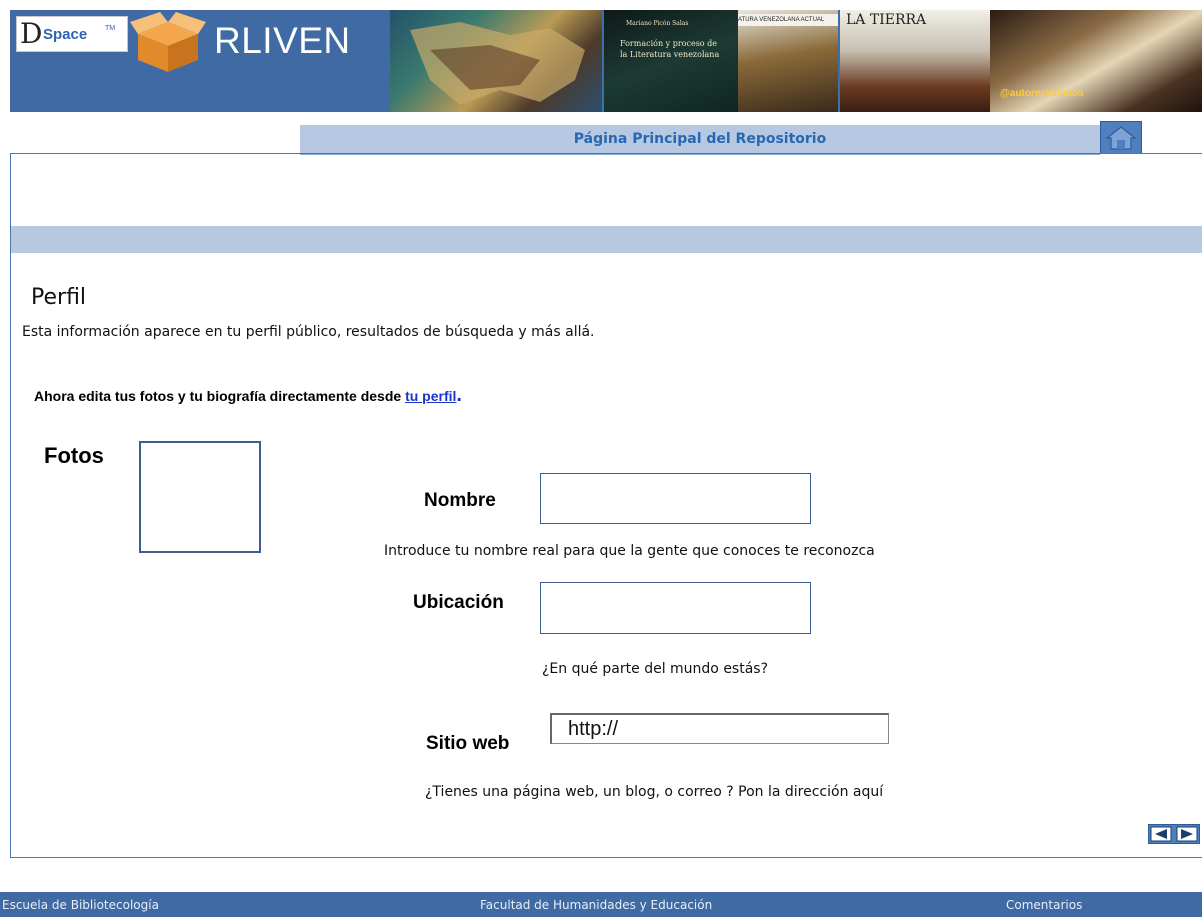 The height and width of the screenshot is (917, 1202). Describe the element at coordinates (788, 61) in the screenshot. I see `banner-photo-shelf: ATURA VENEZOLANA ACTUAL` at that location.